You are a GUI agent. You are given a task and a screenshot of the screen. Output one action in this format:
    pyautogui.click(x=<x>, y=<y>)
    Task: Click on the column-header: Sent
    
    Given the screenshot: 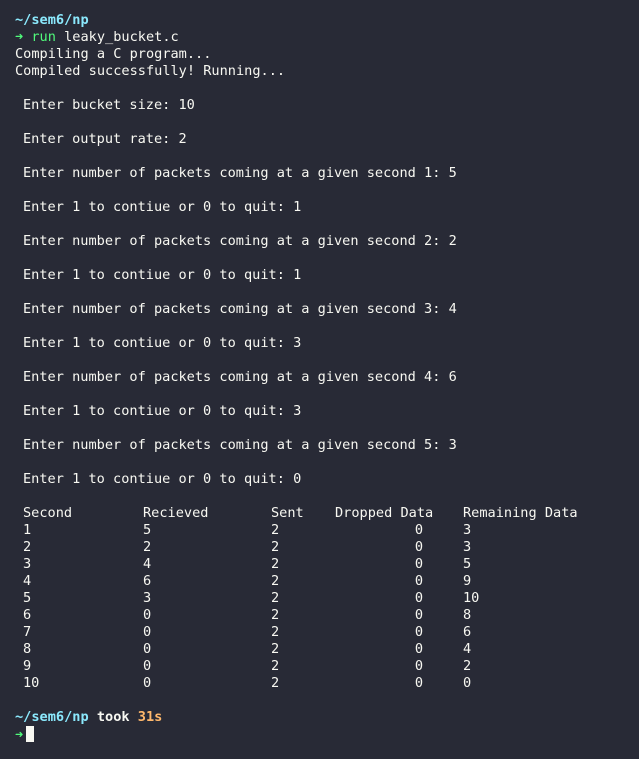 What is the action you would take?
    pyautogui.click(x=287, y=513)
    